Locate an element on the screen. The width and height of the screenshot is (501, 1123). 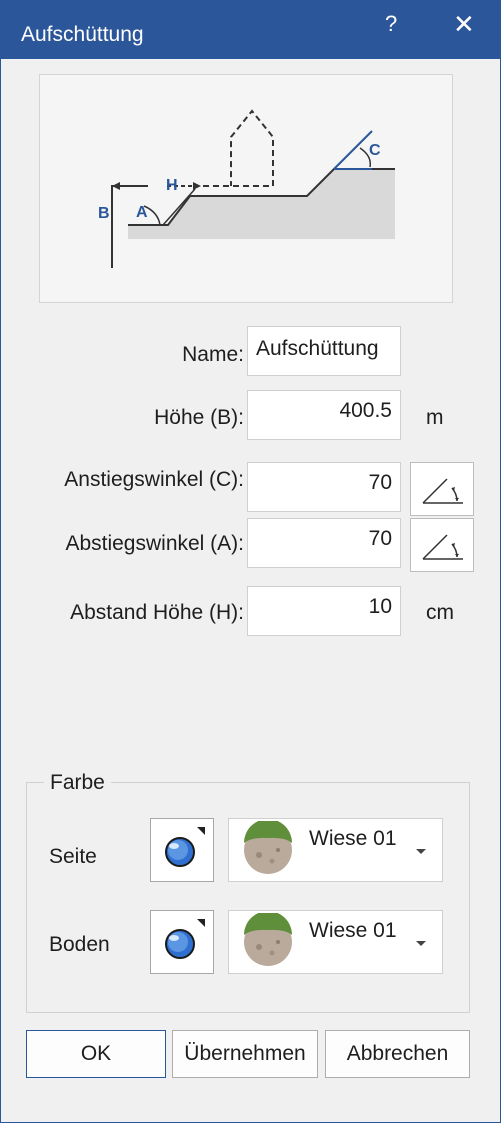
floor-label: Boden is located at coordinates (79, 944).